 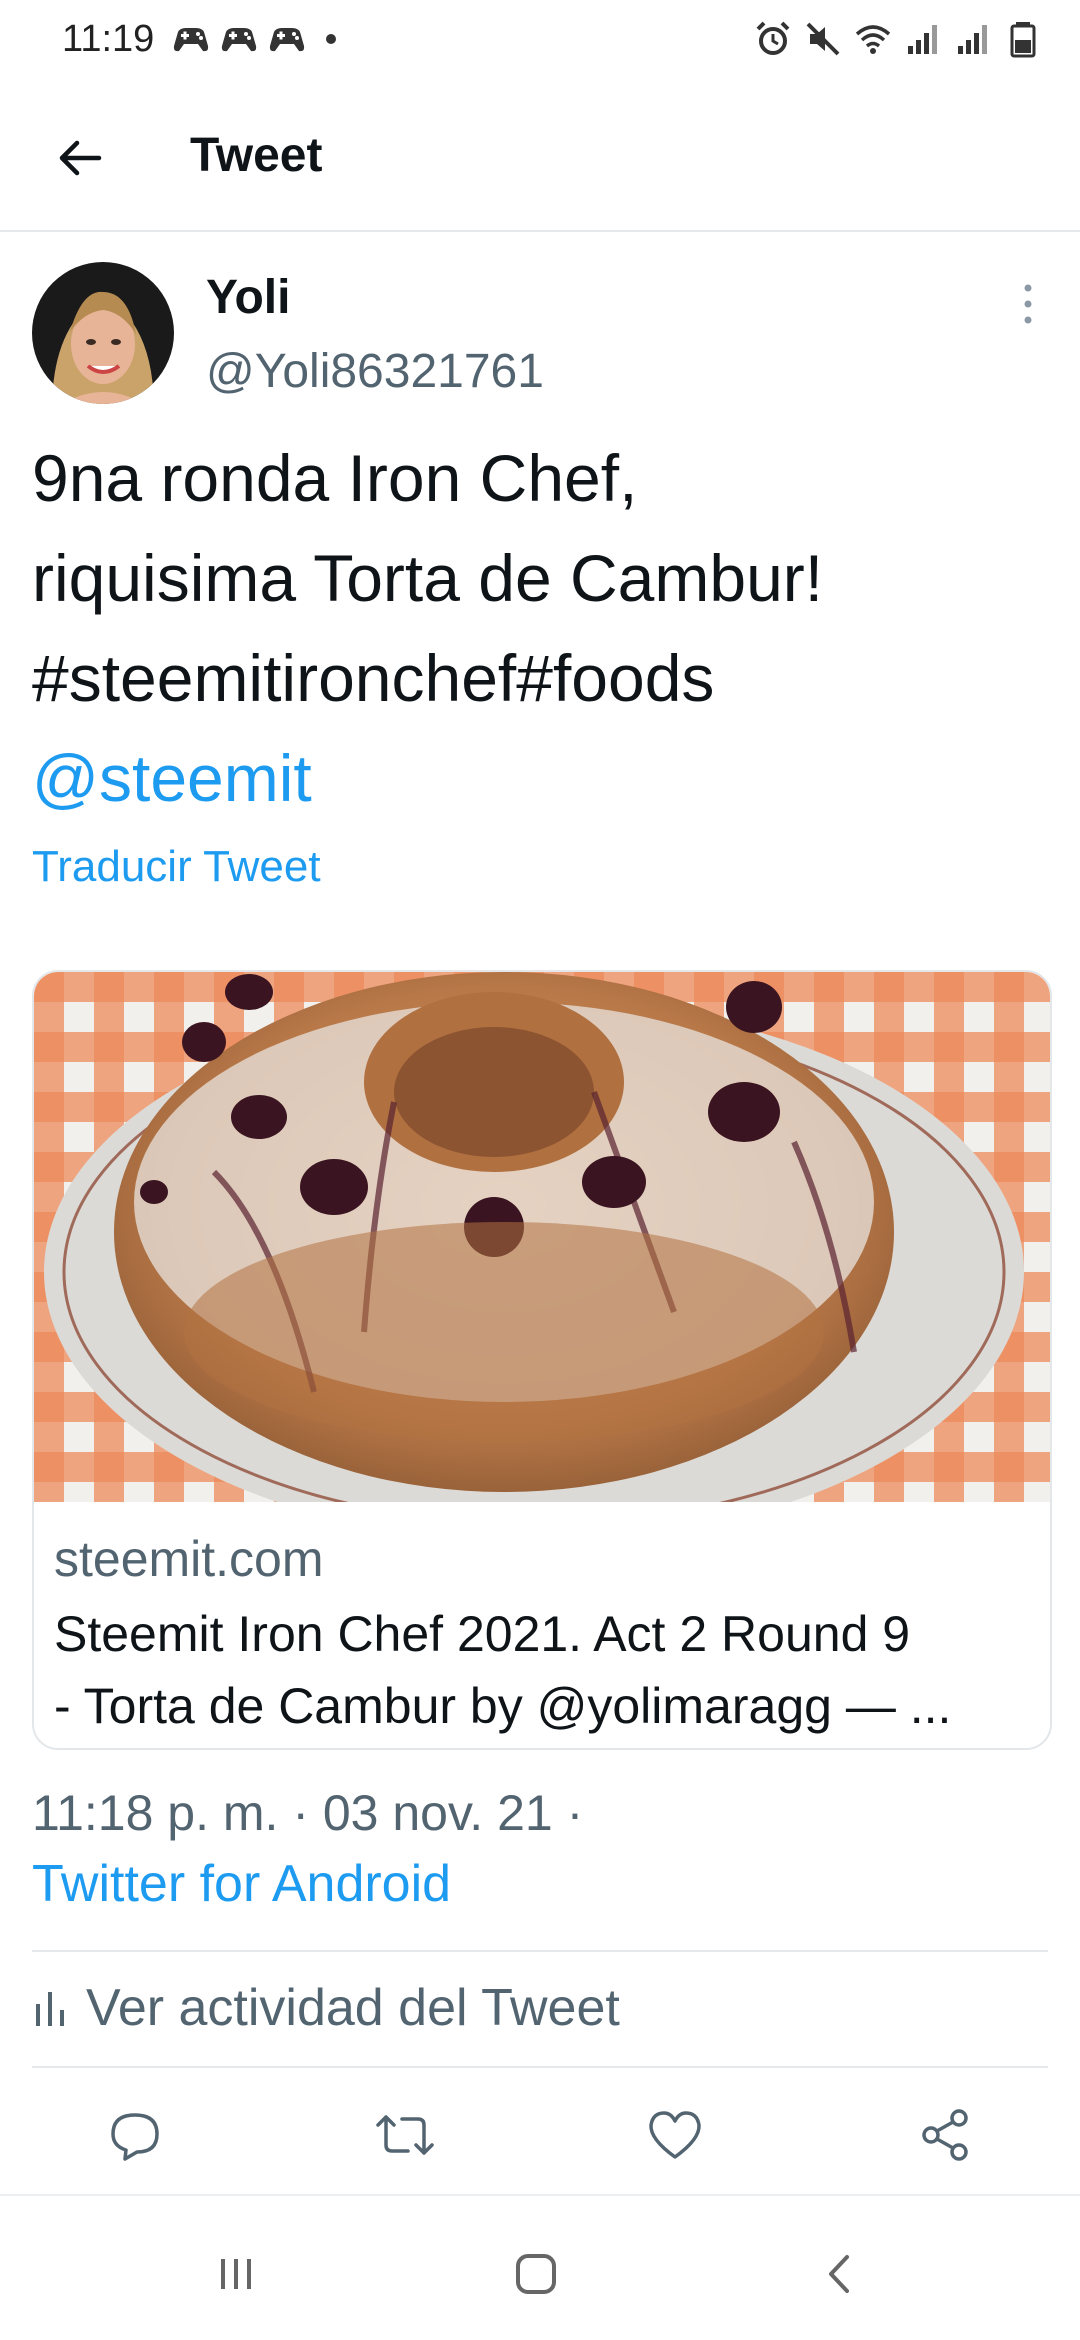 I want to click on wifi-icon, so click(x=873, y=39).